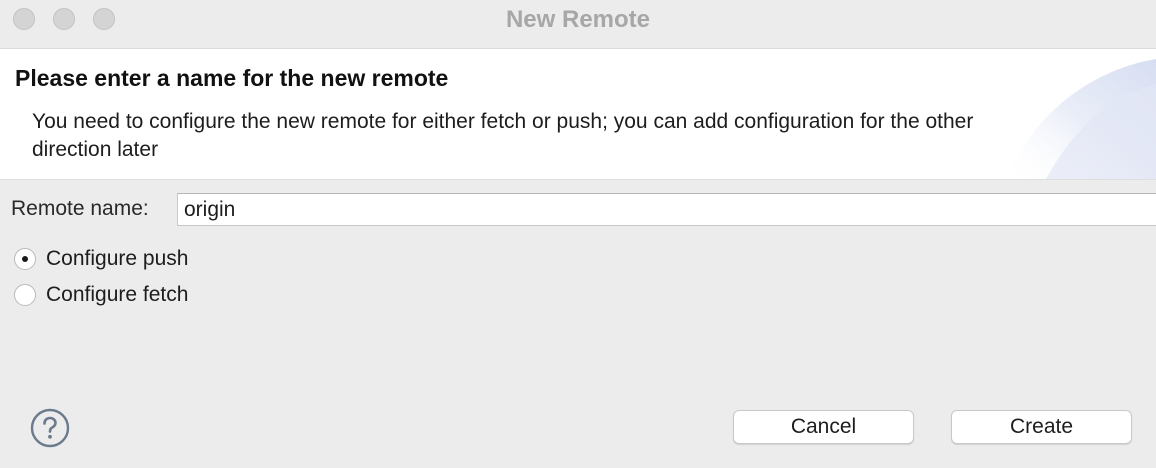 This screenshot has height=468, width=1156. What do you see at coordinates (25, 295) in the screenshot?
I see `configure-fetch-radio` at bounding box center [25, 295].